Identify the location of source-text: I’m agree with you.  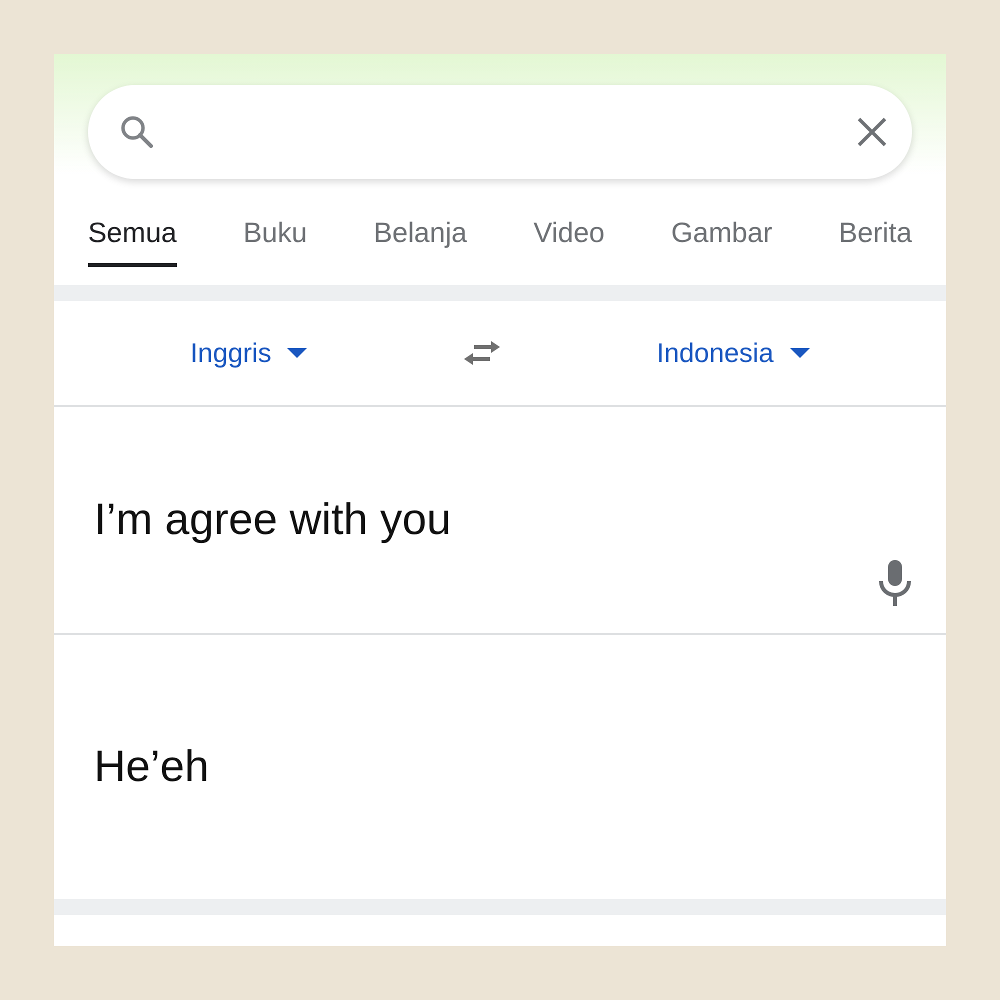
(273, 520).